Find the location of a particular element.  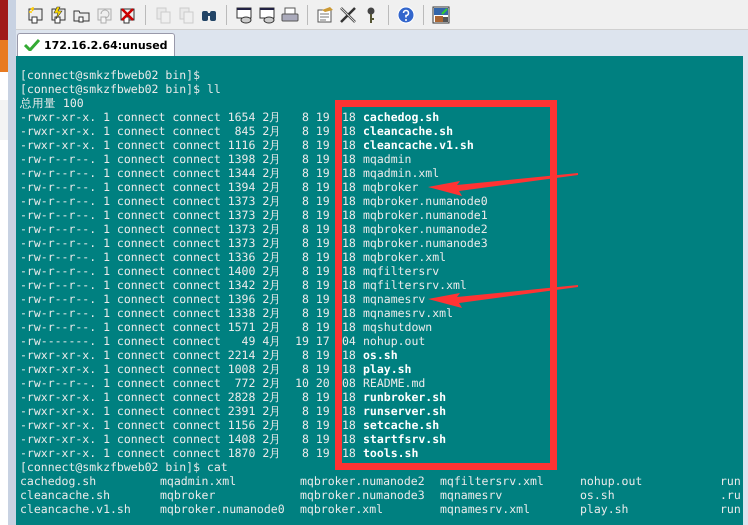

file-details: -rwxr-xr-x. 1 connect connect 1008 2月 8 19 is located at coordinates (175, 369).